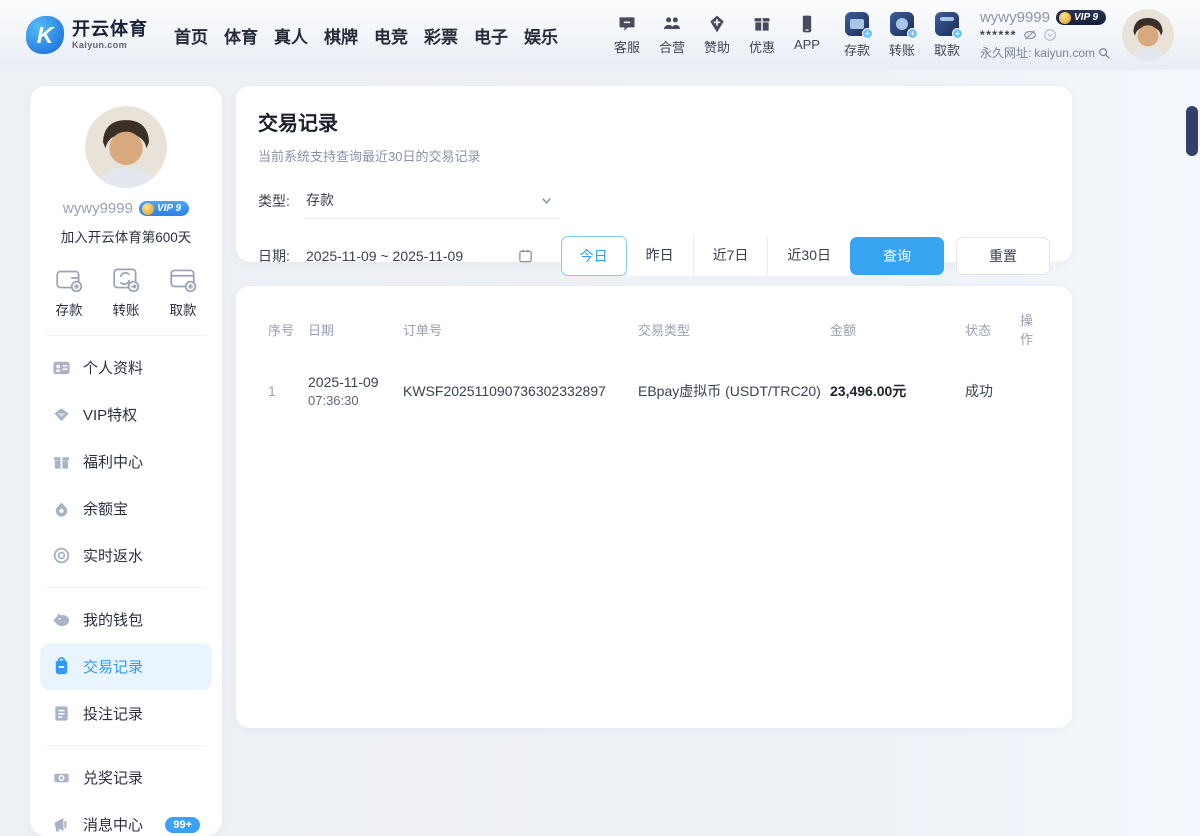 This screenshot has height=836, width=1200. What do you see at coordinates (627, 24) in the screenshot?
I see `chat-icon` at bounding box center [627, 24].